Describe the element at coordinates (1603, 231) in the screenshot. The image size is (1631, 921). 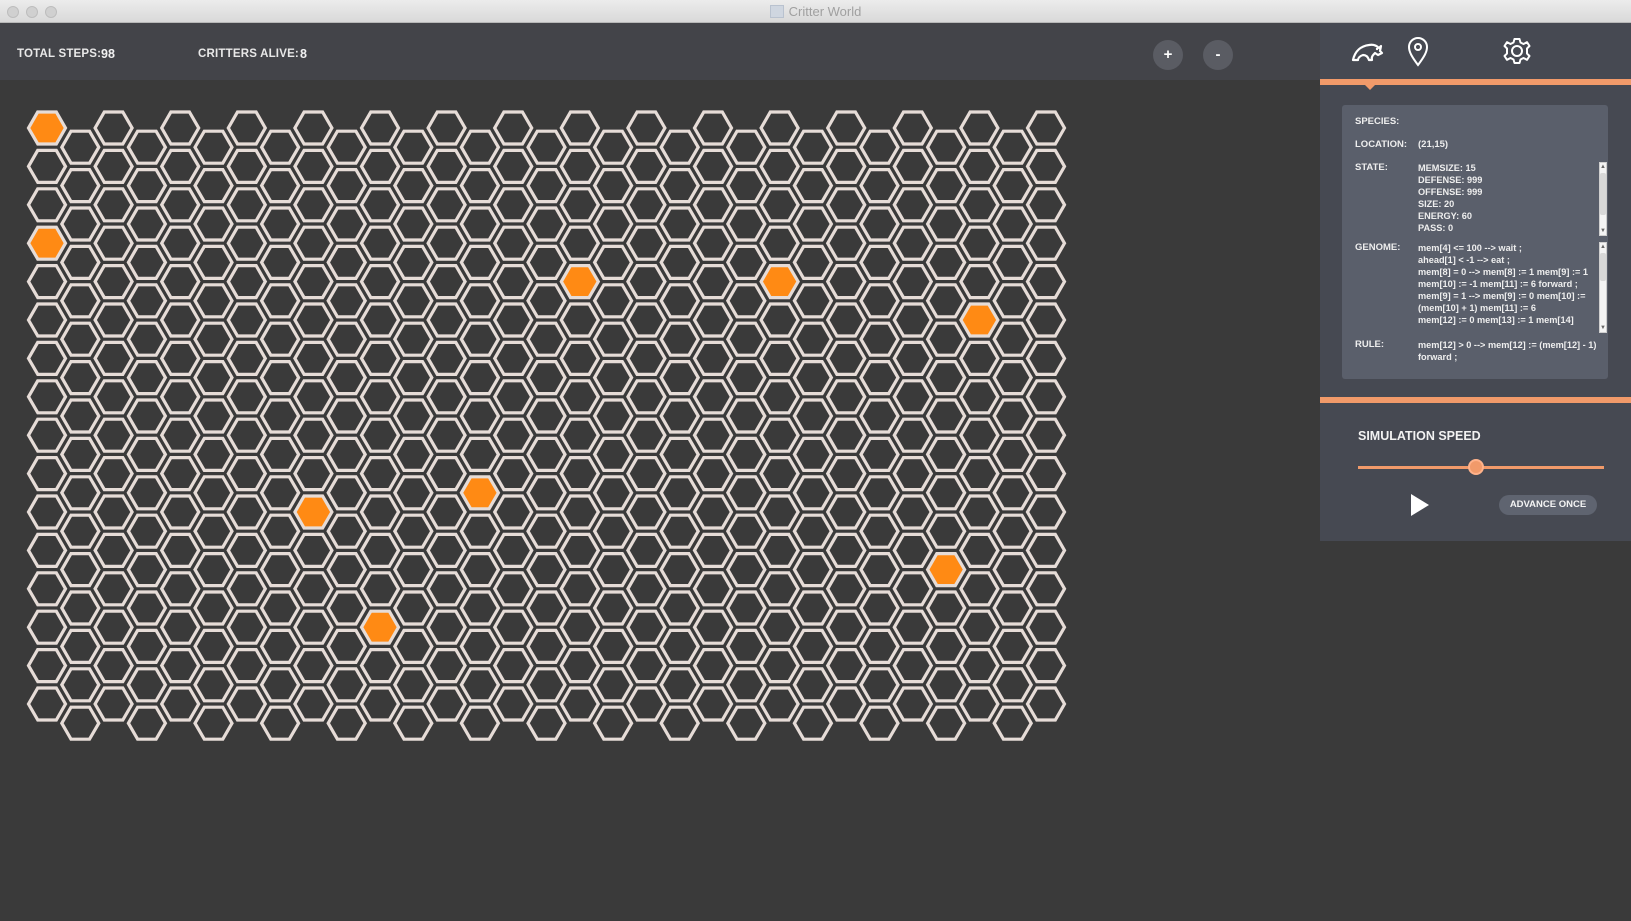
I see `scroll-down-icon: ▼` at that location.